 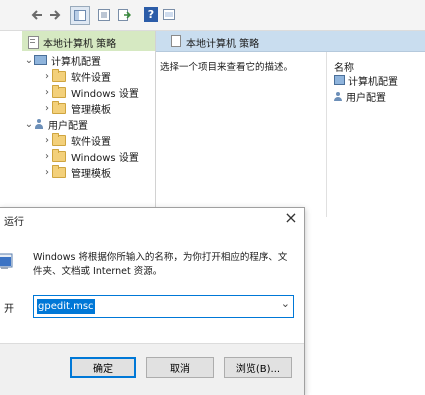 What do you see at coordinates (37, 14) in the screenshot?
I see `back-arrow-icon` at bounding box center [37, 14].